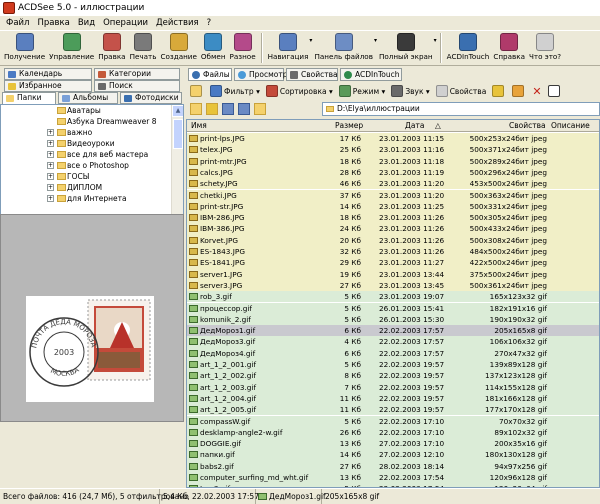 This screenshot has height=504, width=600. Describe the element at coordinates (414, 125) in the screenshot. I see `column-date: Дата` at that location.